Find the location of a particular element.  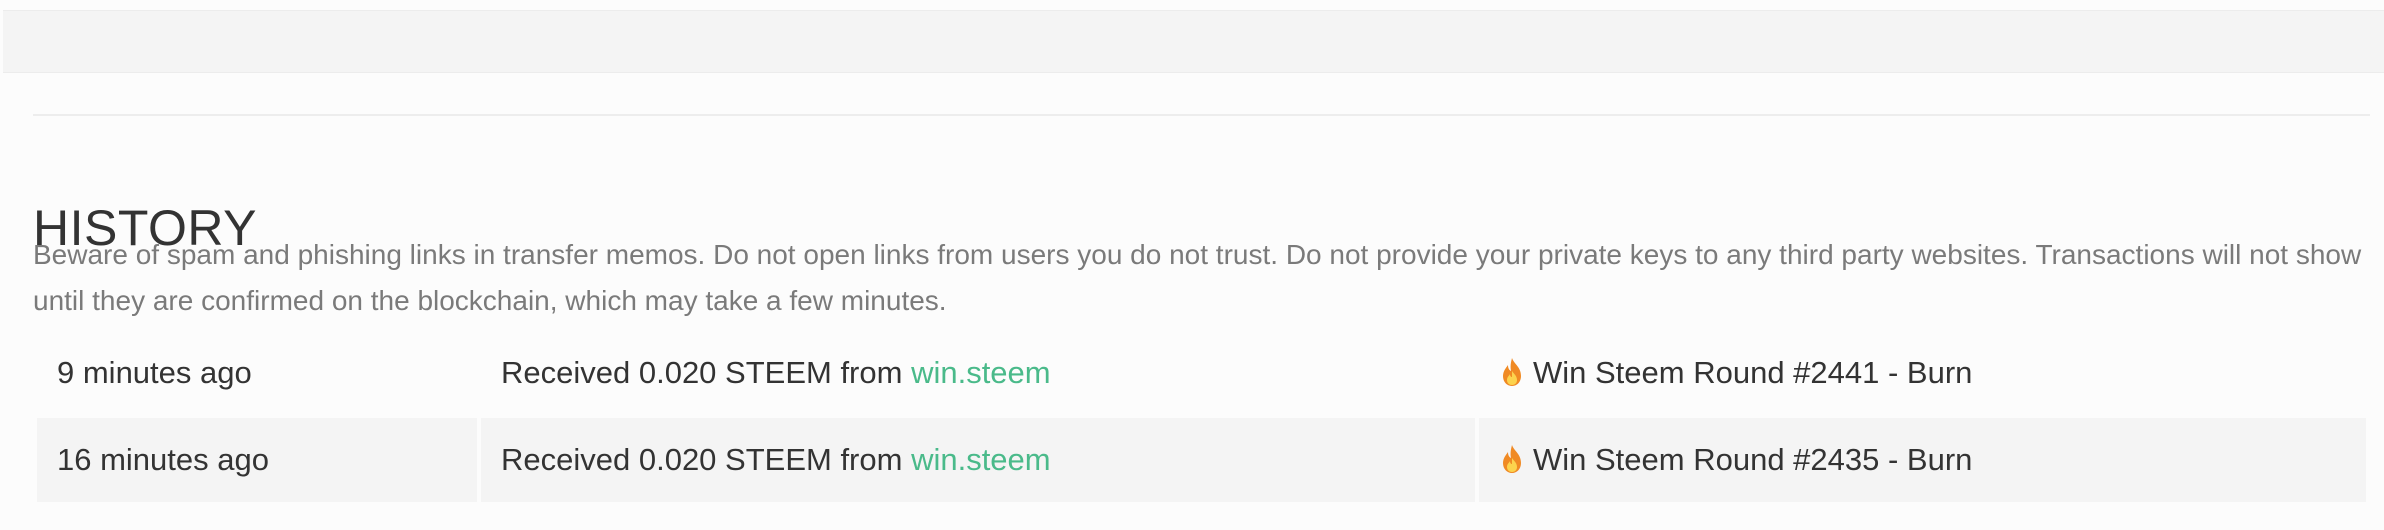

section-divider is located at coordinates (1201, 115).